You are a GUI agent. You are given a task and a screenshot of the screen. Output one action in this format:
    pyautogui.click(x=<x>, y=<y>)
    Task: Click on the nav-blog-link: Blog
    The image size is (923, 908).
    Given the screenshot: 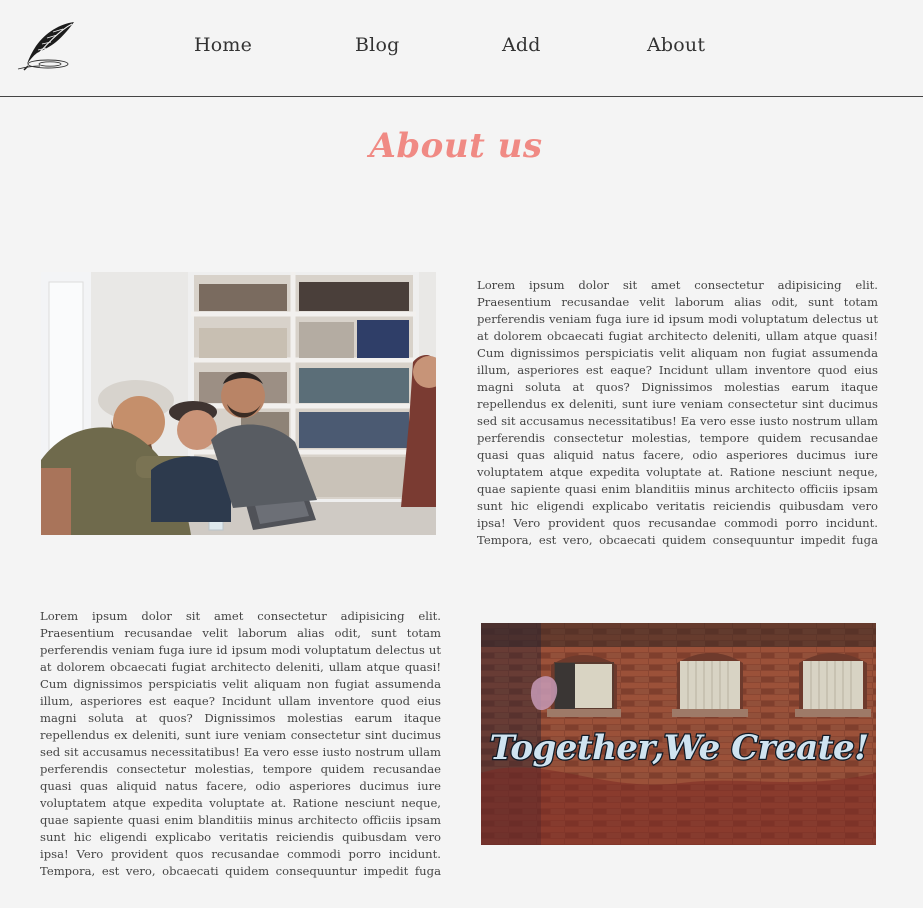 What is the action you would take?
    pyautogui.click(x=377, y=45)
    